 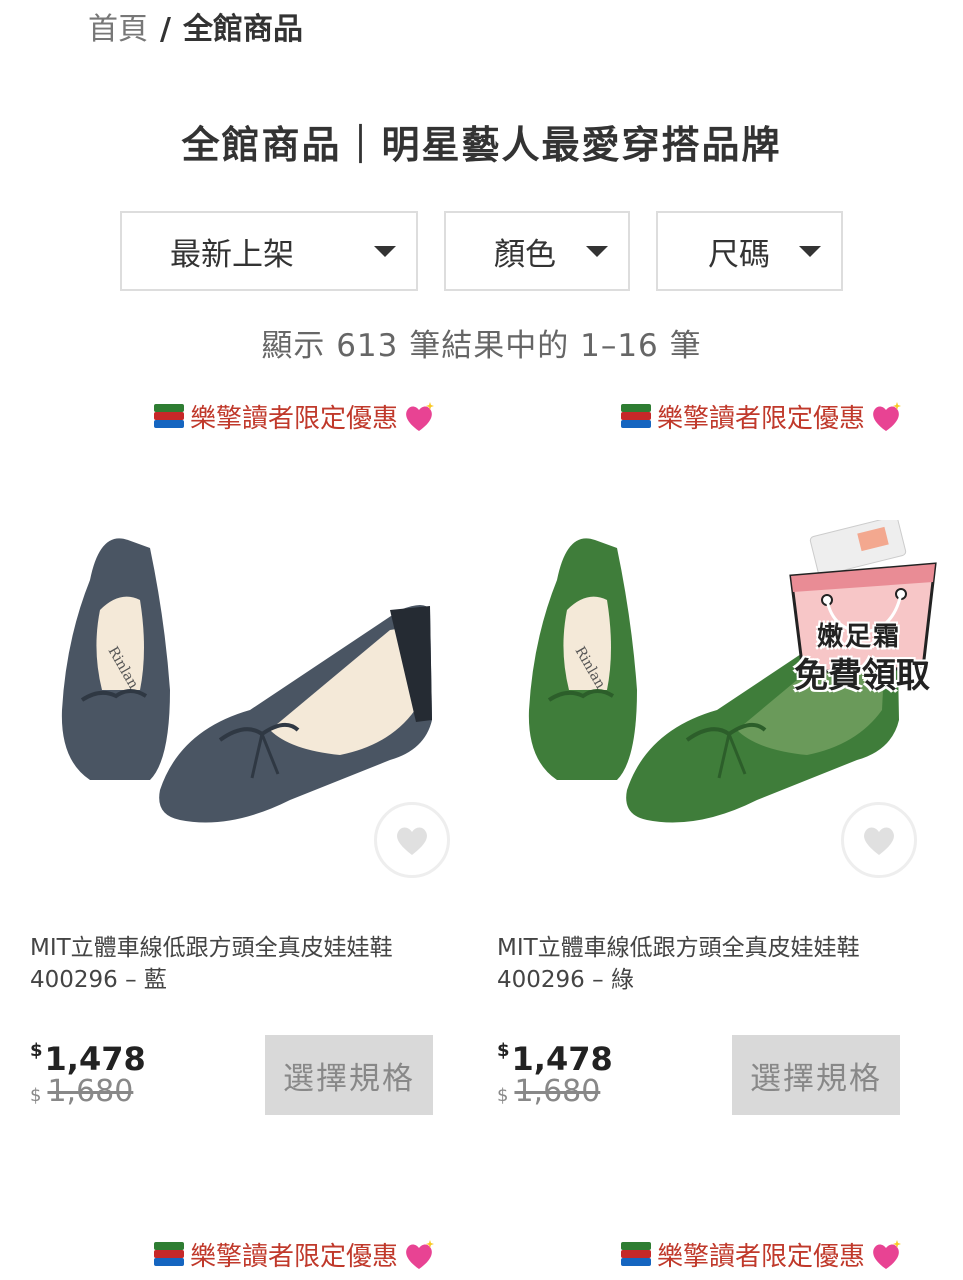 I want to click on color-filter-dropdown: 顏色, so click(x=537, y=251).